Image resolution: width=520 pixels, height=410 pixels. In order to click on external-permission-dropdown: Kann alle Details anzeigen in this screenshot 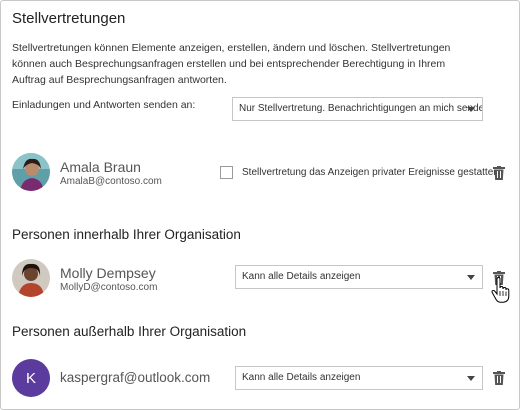, I will do `click(359, 378)`.